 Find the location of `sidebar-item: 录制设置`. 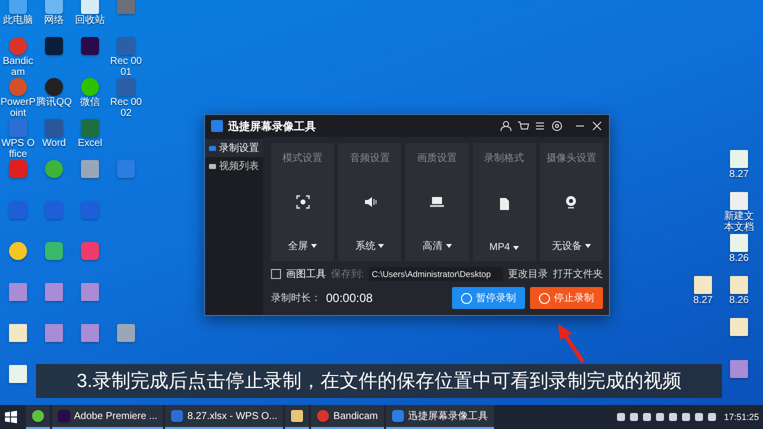

sidebar-item: 录制设置 is located at coordinates (234, 148).